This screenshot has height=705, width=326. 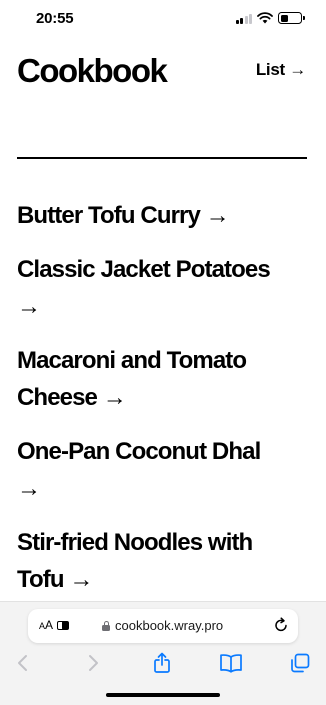 I want to click on recipe-link-line: Butter Tofu Curry →, so click(x=123, y=215).